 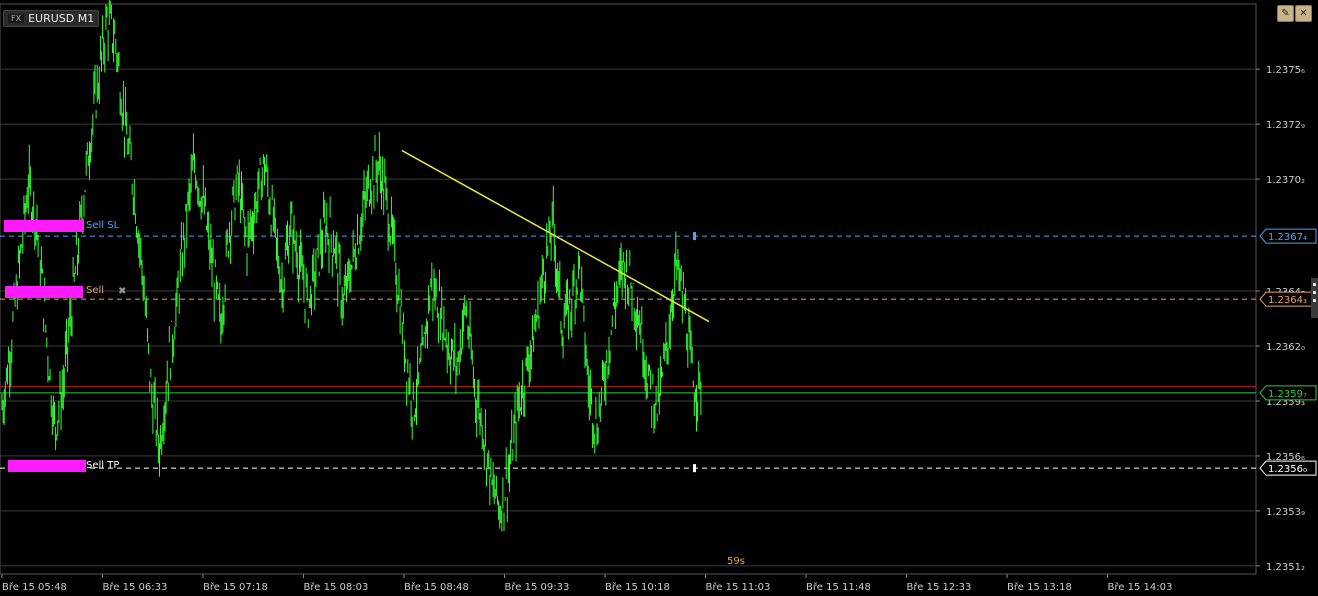 What do you see at coordinates (1039, 587) in the screenshot?
I see `x-tick-label: Bře 15 13:18` at bounding box center [1039, 587].